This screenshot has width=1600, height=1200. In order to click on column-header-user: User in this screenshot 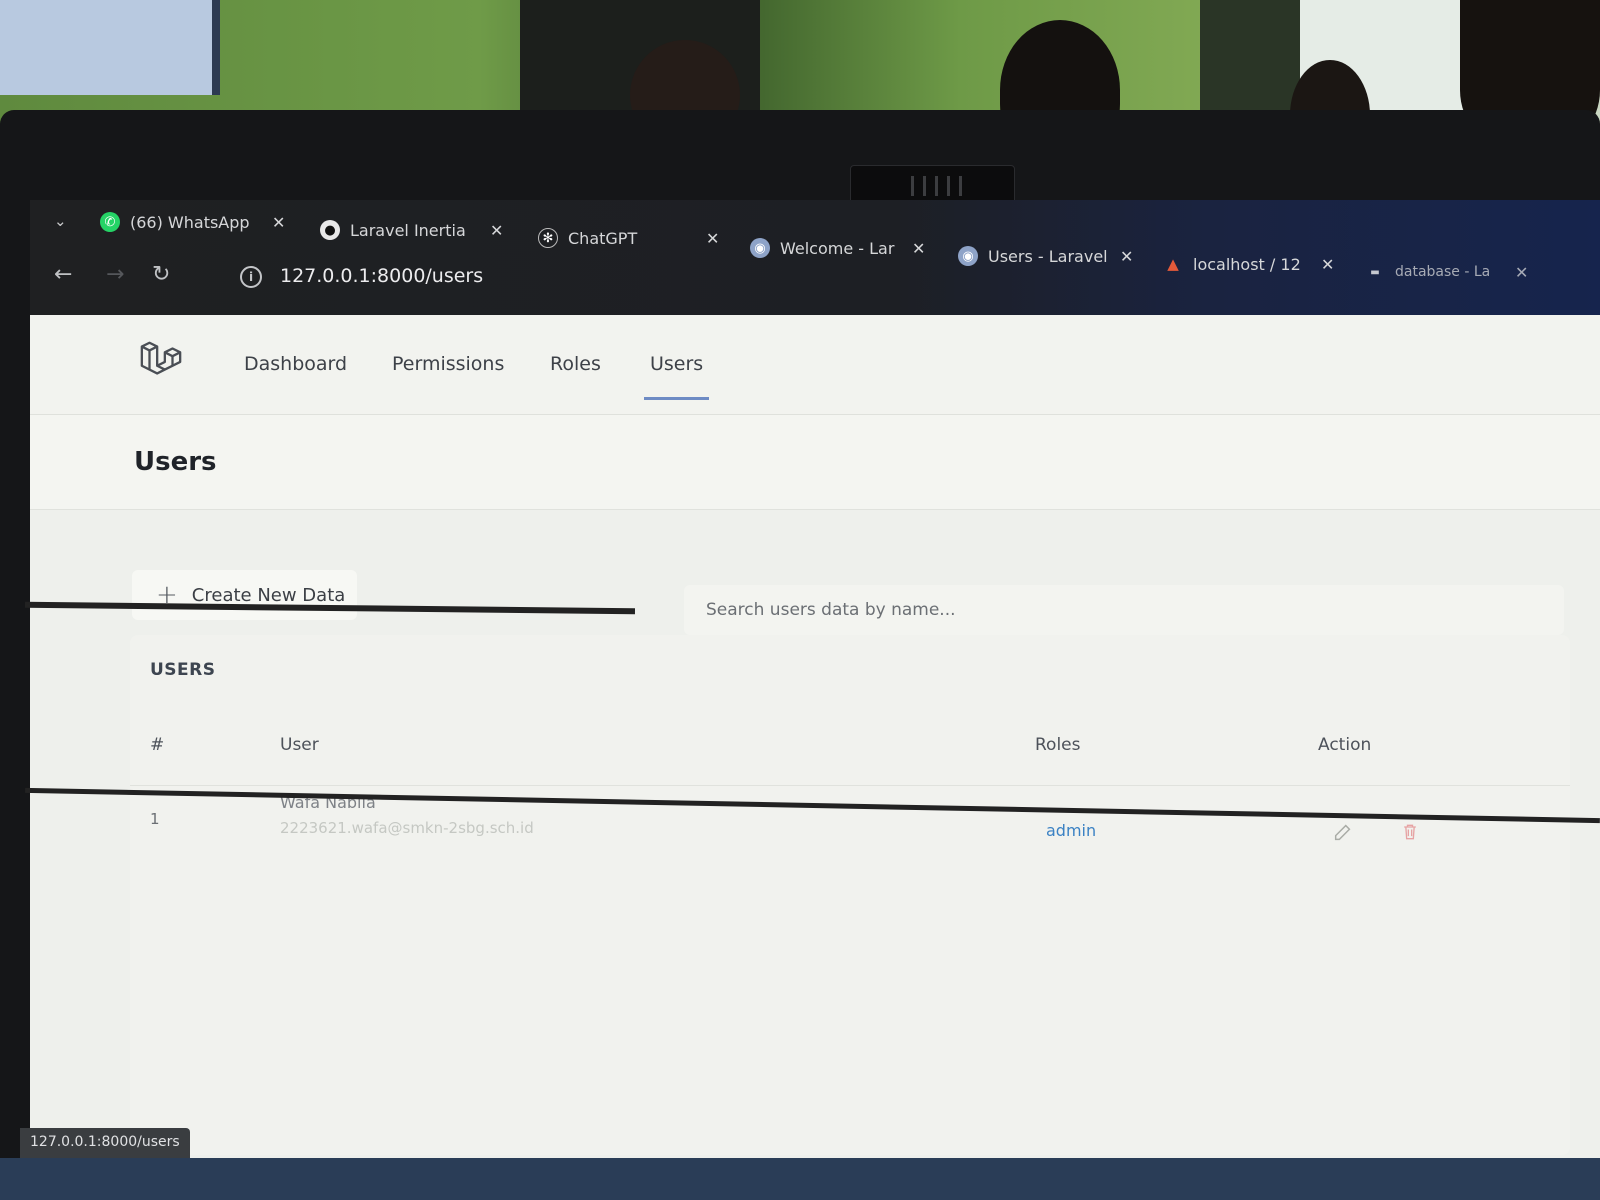, I will do `click(299, 745)`.